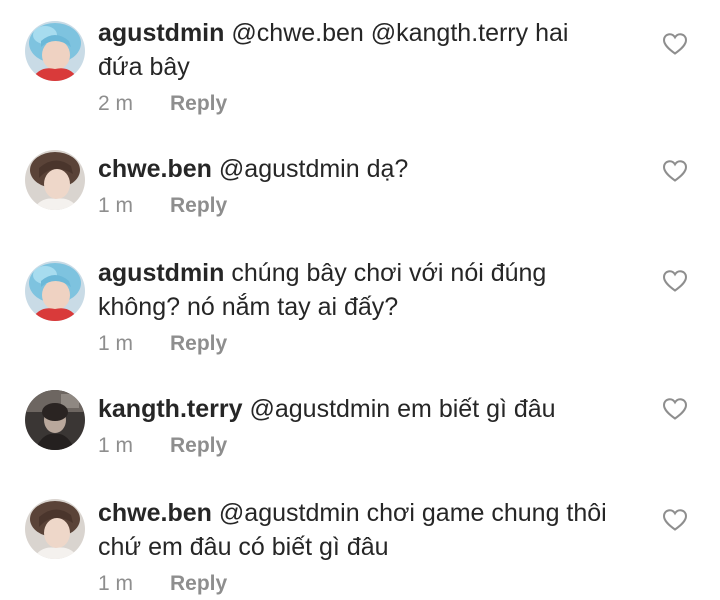 The width and height of the screenshot is (720, 600). Describe the element at coordinates (170, 409) in the screenshot. I see `comment-username: kangth.terry` at that location.